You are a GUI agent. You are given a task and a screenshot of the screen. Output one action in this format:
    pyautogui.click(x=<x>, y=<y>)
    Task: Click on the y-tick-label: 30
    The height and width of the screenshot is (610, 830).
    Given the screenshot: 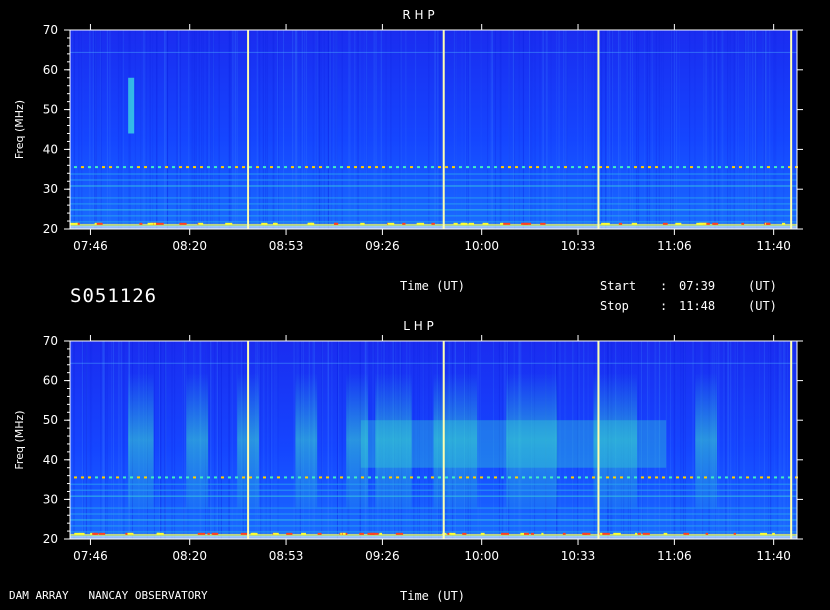 What is the action you would take?
    pyautogui.click(x=50, y=499)
    